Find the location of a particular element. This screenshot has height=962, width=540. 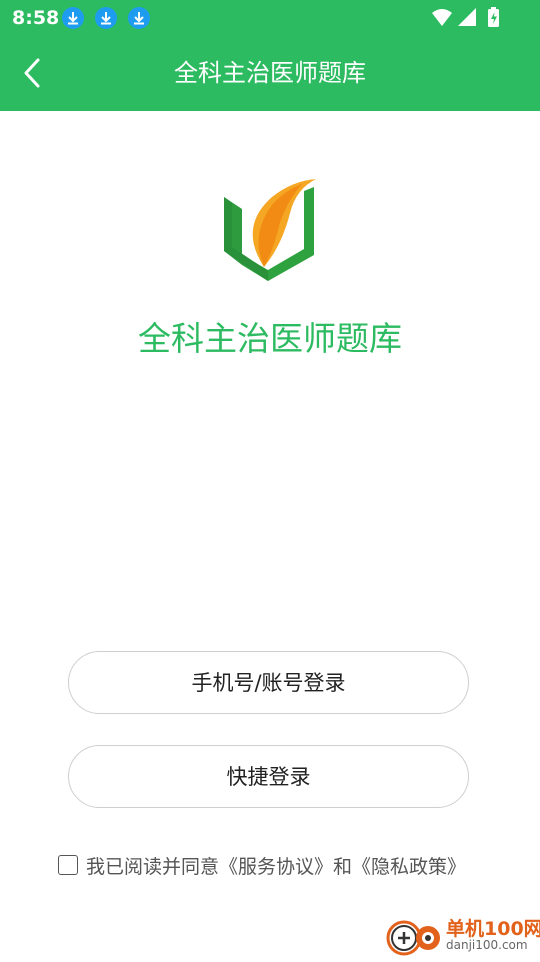

wifi-icon is located at coordinates (442, 17).